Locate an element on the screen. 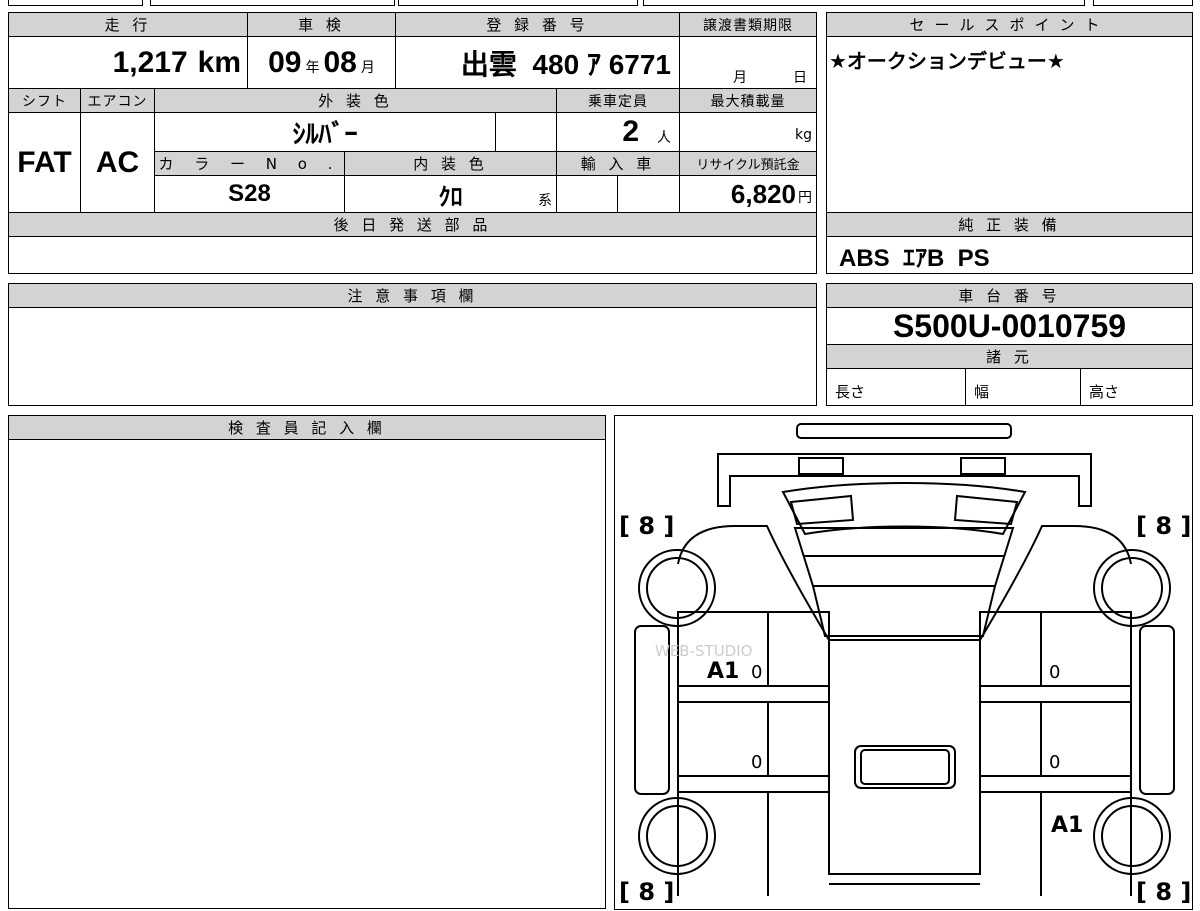  import-header: 輸 入 車 is located at coordinates (618, 163).